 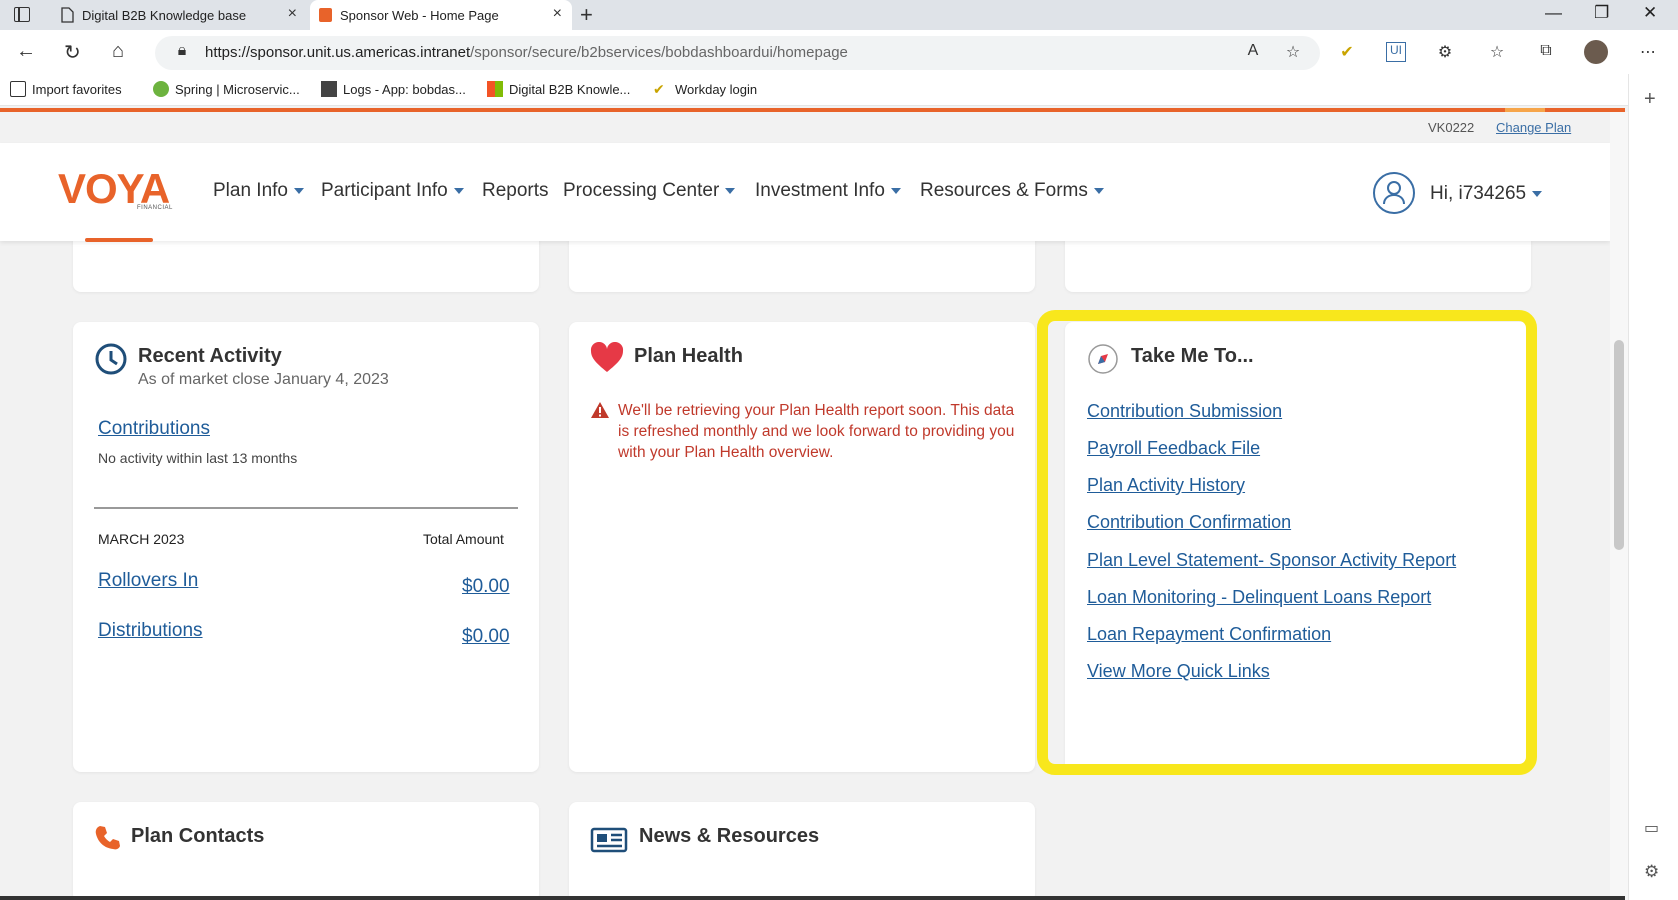 I want to click on close-window-icon: ✕, so click(x=1650, y=13).